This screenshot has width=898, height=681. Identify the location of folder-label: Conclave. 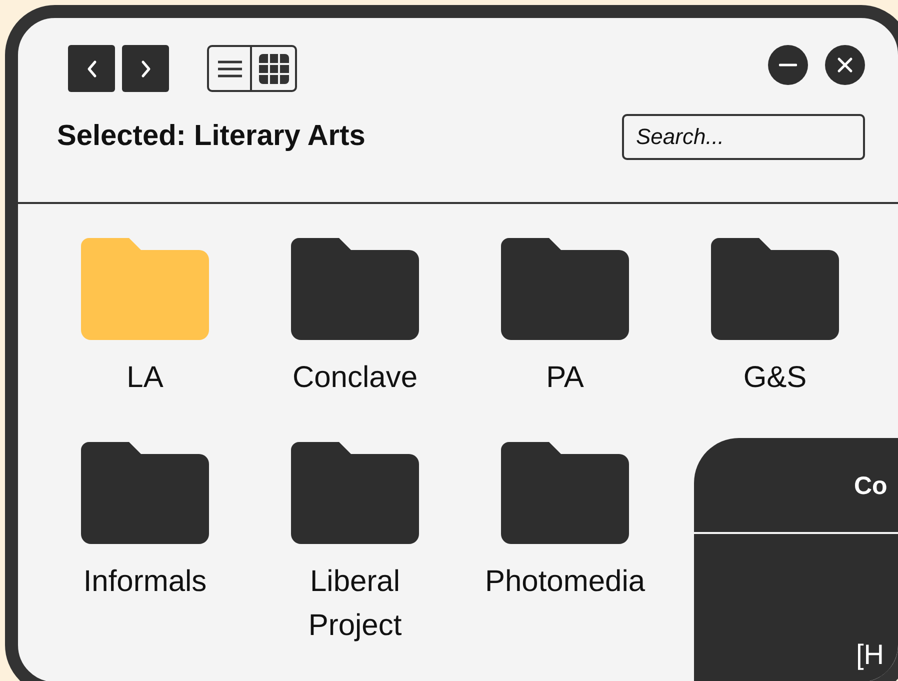
(355, 378).